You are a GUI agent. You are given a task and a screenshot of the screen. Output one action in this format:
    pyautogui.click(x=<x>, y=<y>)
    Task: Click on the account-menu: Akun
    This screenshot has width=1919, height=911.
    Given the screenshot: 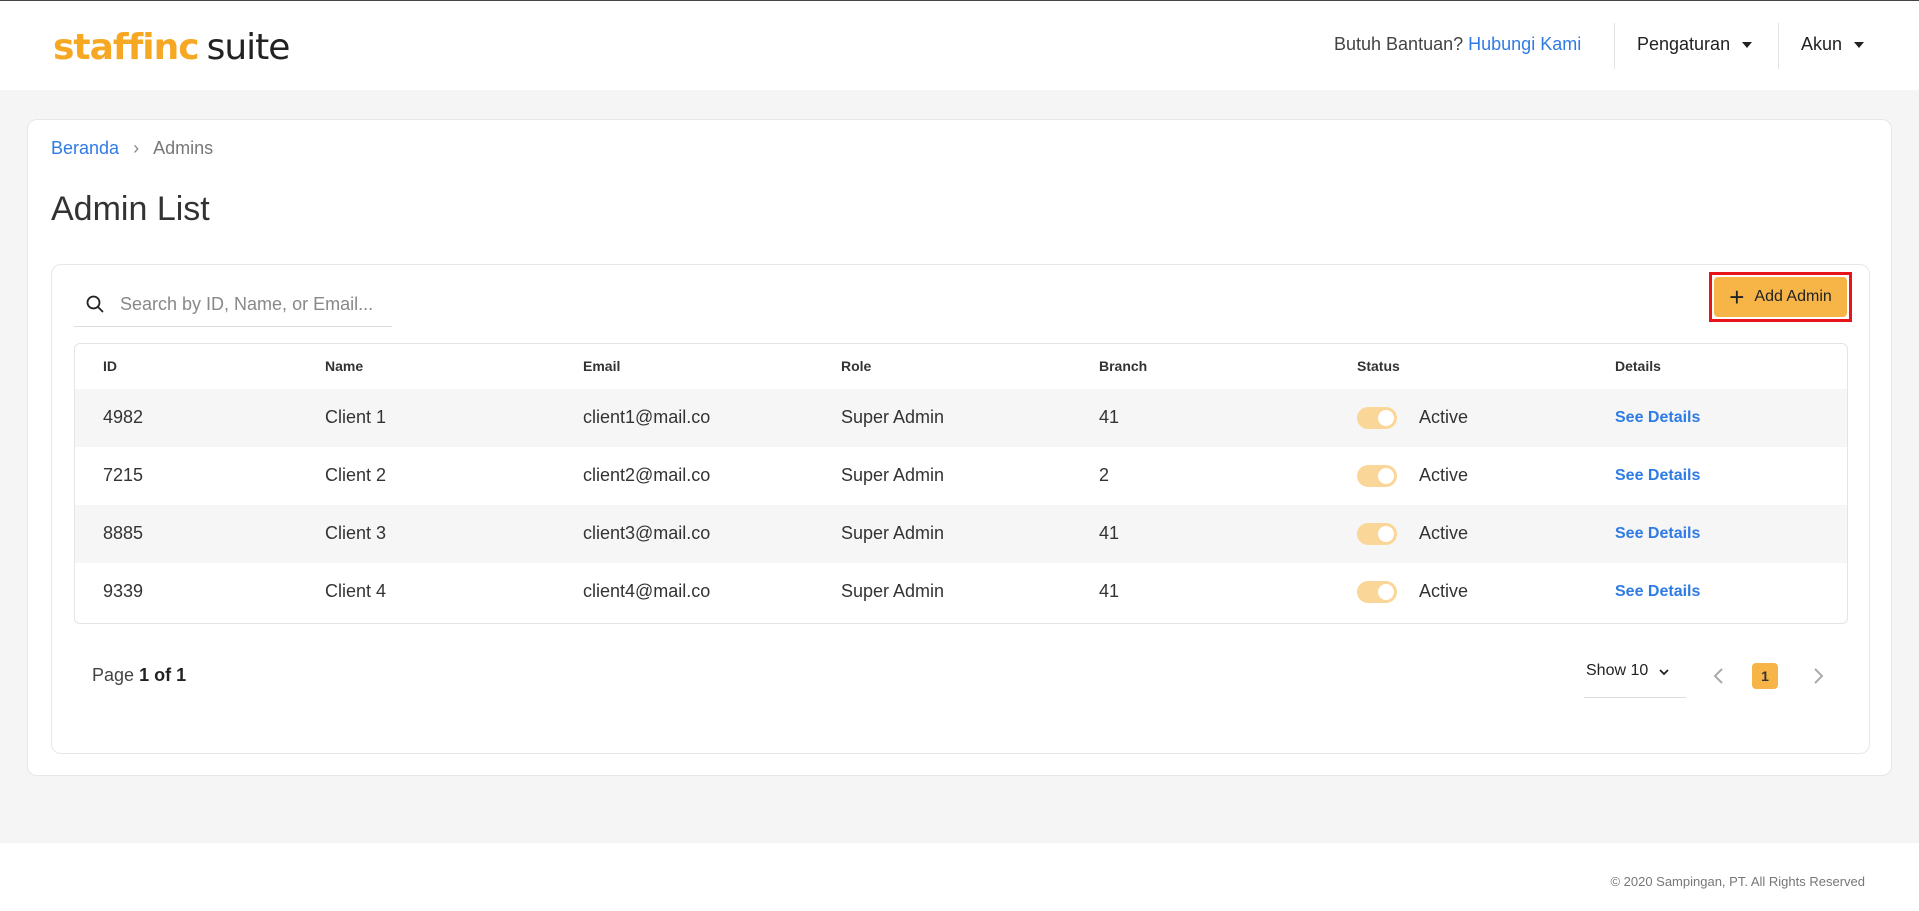 What is the action you would take?
    pyautogui.click(x=1833, y=44)
    